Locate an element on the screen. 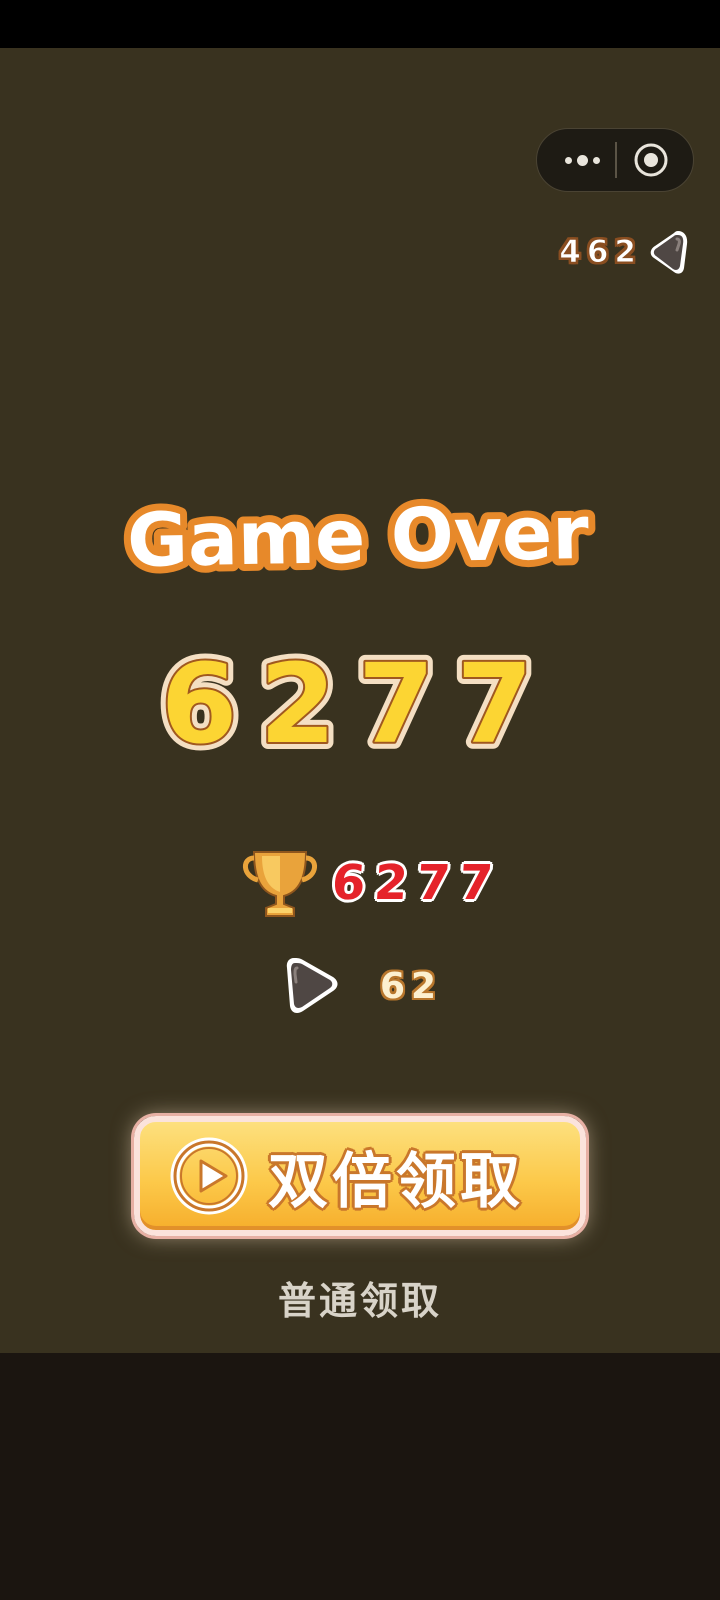  reward-row: 62 is located at coordinates (363, 986).